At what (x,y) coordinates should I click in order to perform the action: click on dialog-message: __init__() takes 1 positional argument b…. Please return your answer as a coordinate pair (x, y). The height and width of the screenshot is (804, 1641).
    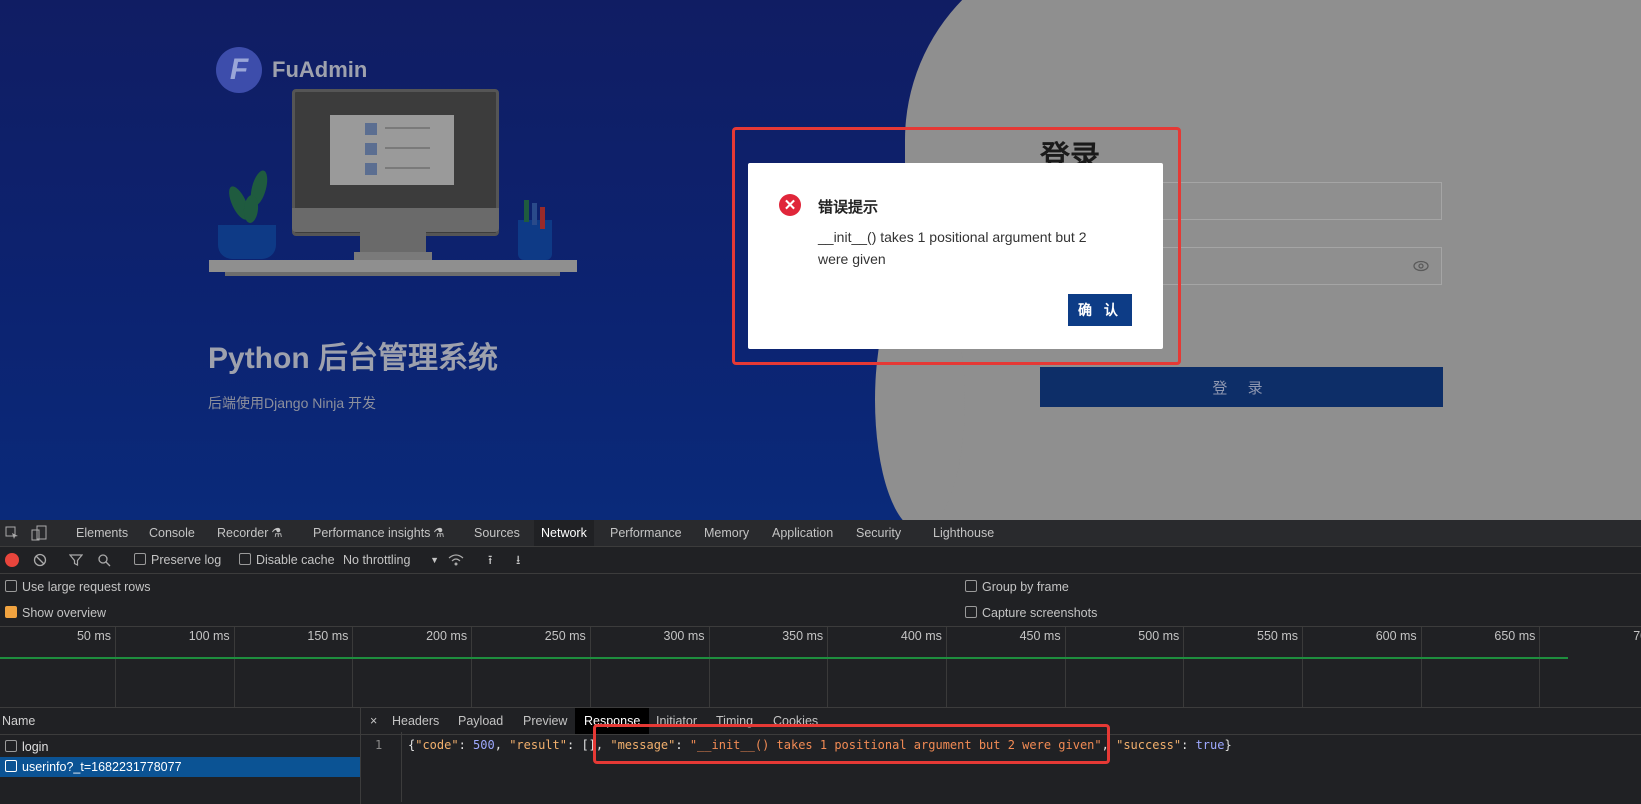
    Looking at the image, I should click on (952, 248).